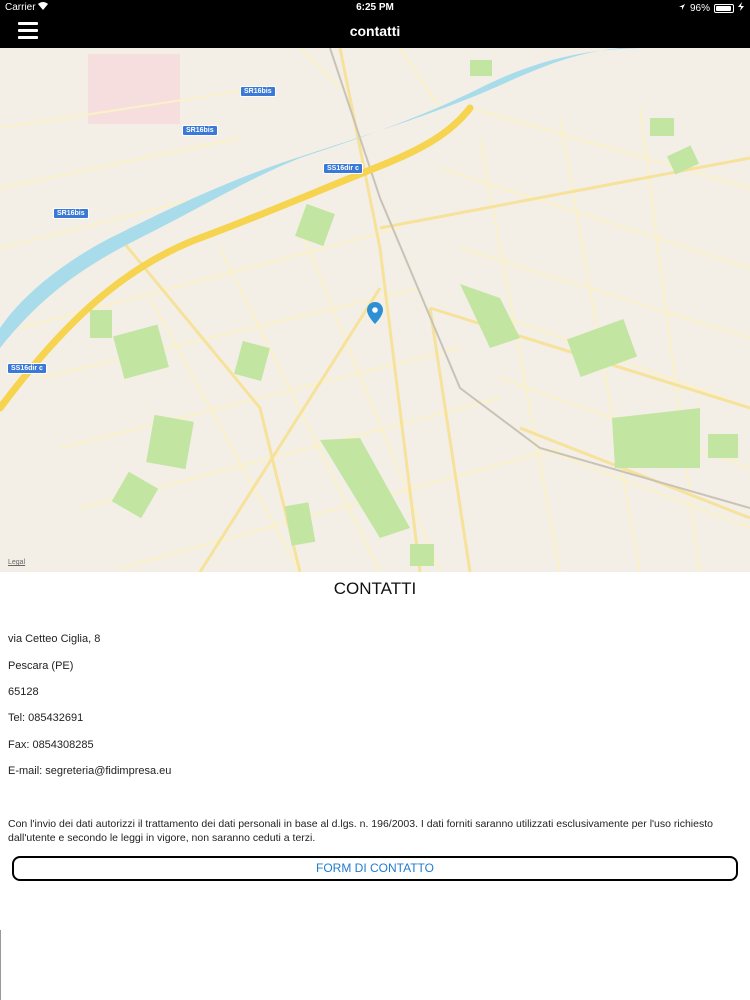 The height and width of the screenshot is (1000, 750). I want to click on clock: 6:25 PM, so click(375, 7).